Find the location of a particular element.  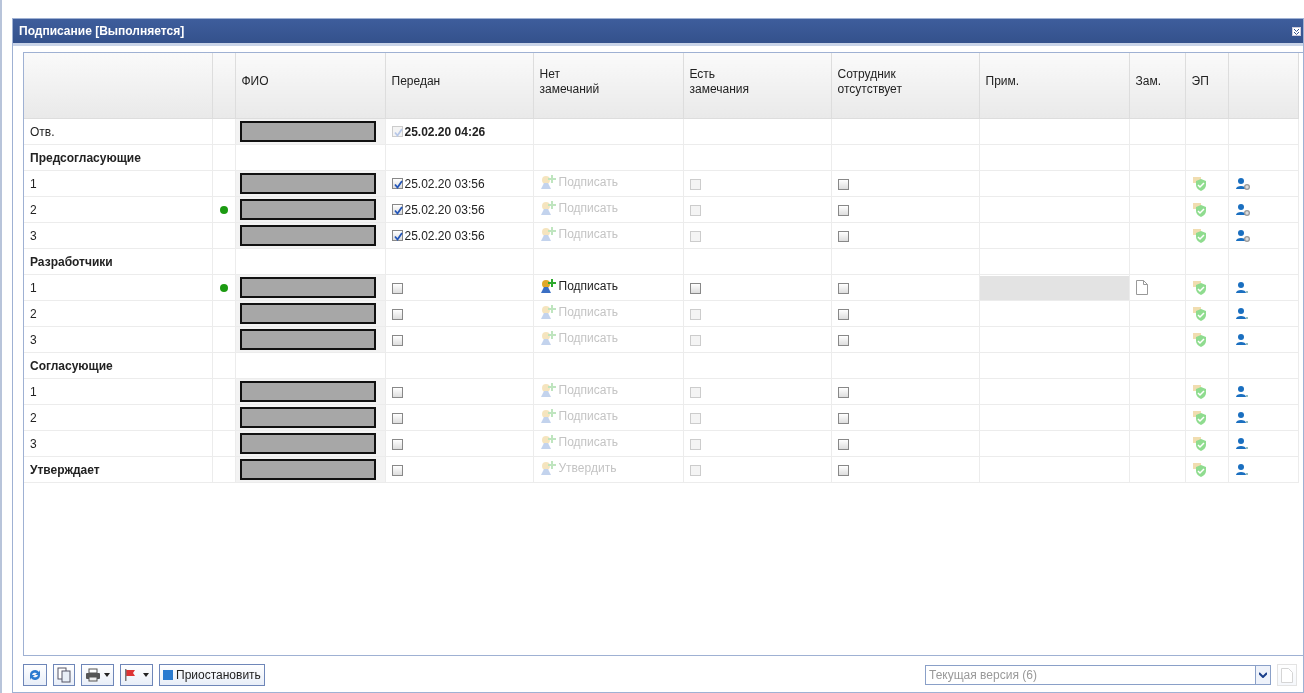

printer-icon is located at coordinates (93, 675).